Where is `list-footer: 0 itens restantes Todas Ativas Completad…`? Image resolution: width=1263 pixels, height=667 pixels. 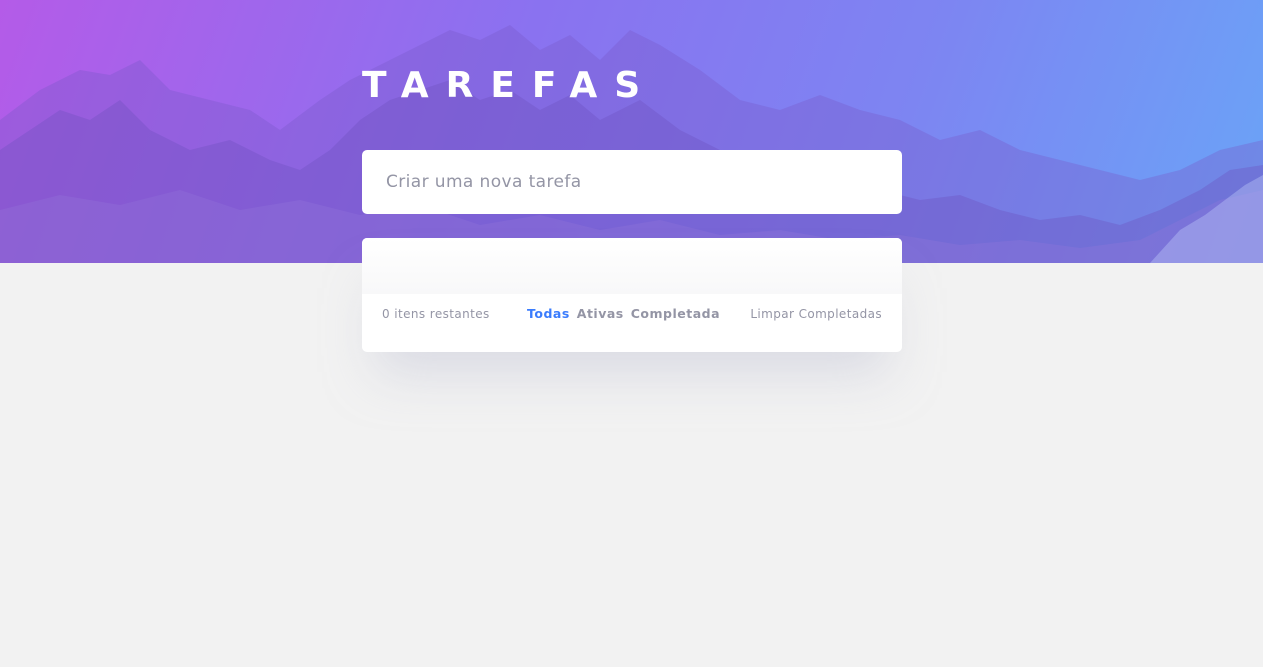
list-footer: 0 itens restantes Todas Ativas Completad… is located at coordinates (632, 314).